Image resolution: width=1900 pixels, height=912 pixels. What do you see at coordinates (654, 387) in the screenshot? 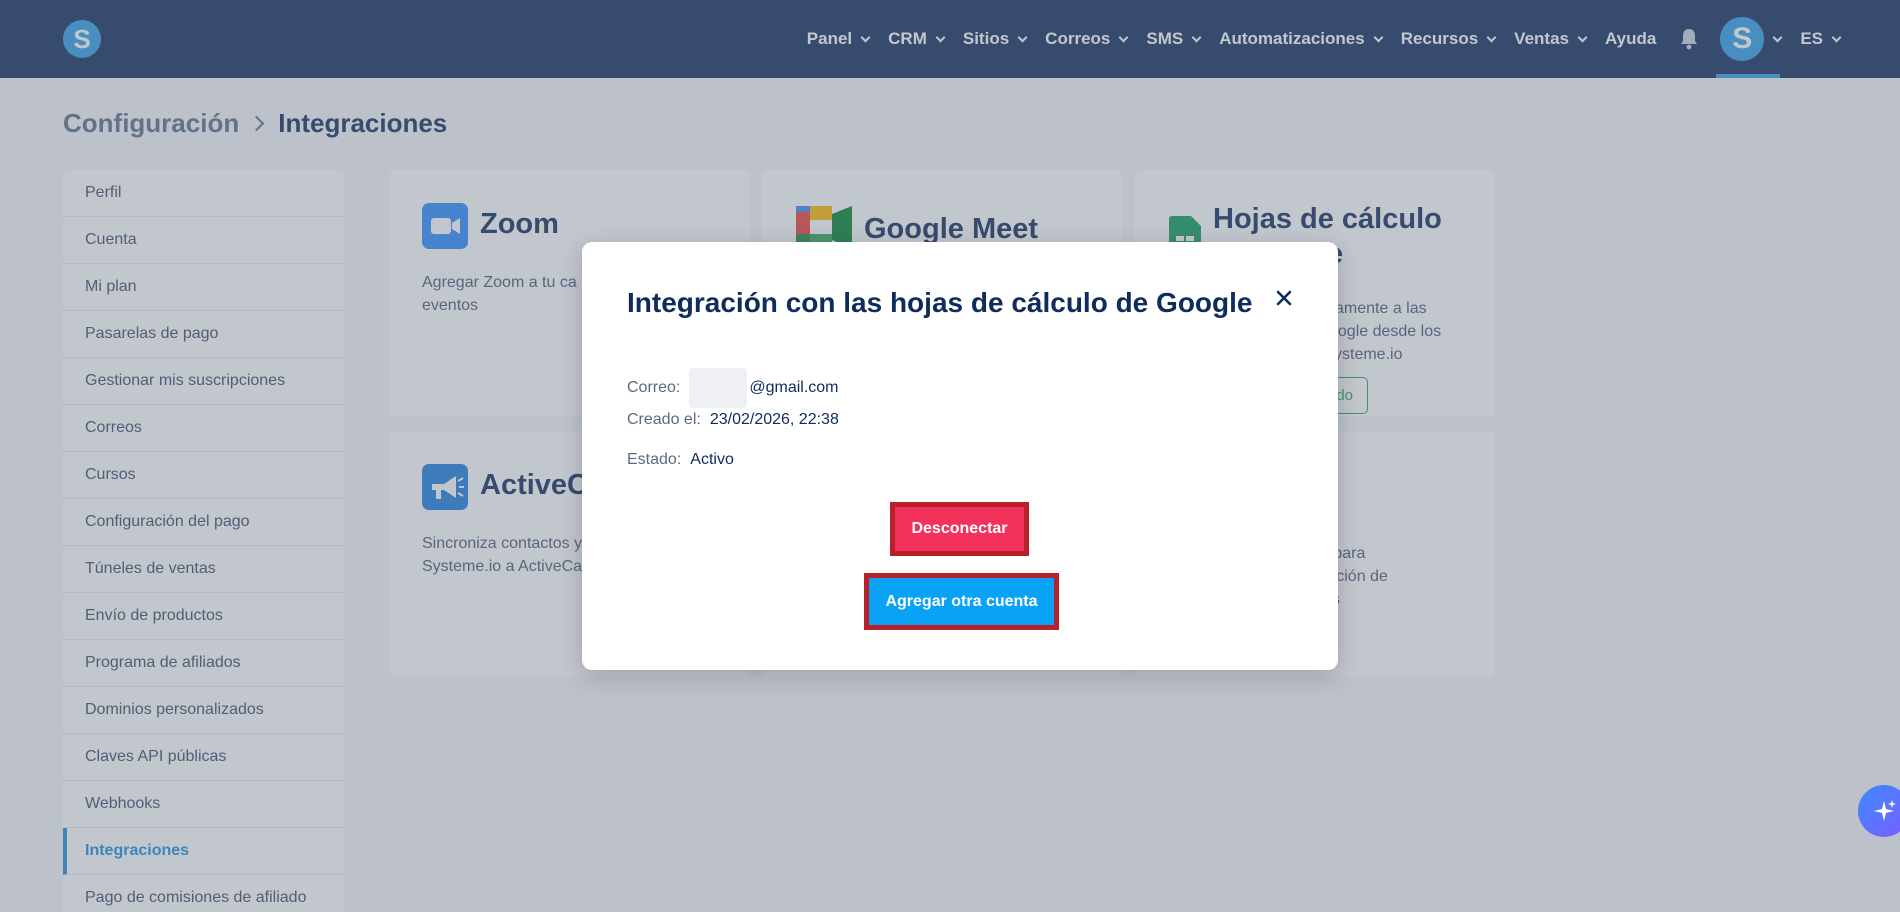
I see `email-label: Correo:` at bounding box center [654, 387].